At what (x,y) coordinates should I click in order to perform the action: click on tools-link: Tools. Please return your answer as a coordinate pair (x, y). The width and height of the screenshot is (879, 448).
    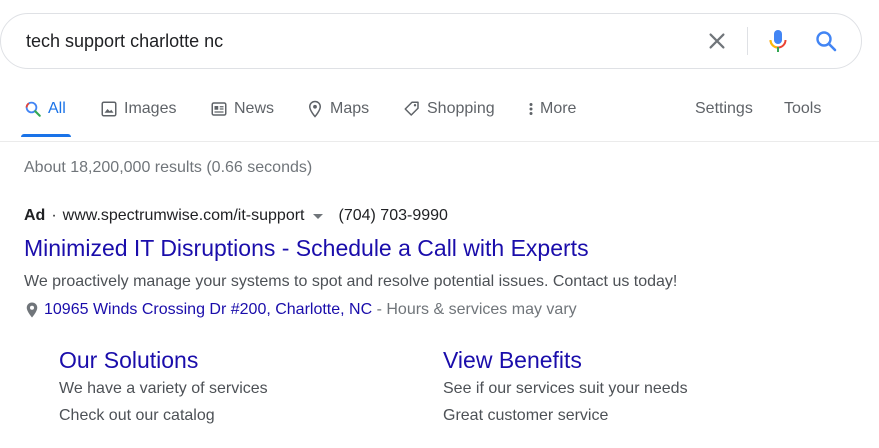
    Looking at the image, I should click on (802, 109).